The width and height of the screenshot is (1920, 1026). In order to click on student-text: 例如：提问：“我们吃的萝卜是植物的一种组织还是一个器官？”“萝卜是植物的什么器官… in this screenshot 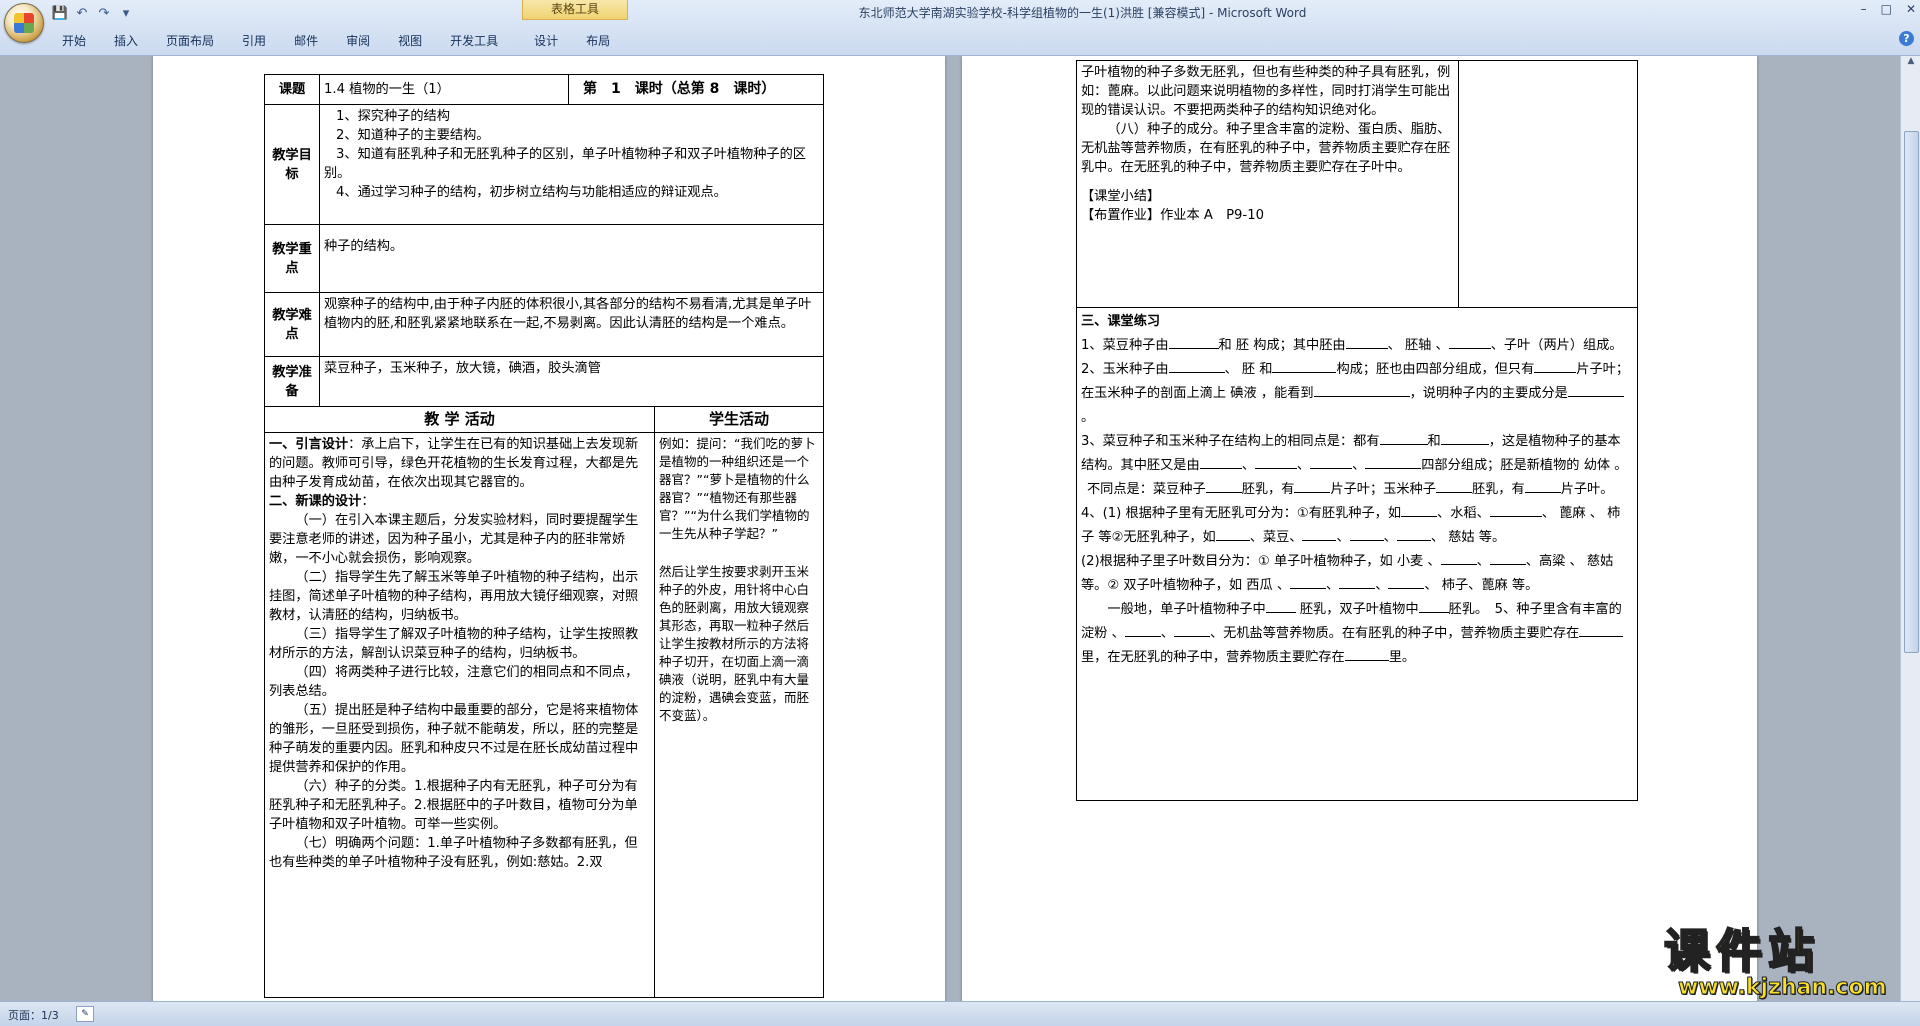, I will do `click(737, 488)`.